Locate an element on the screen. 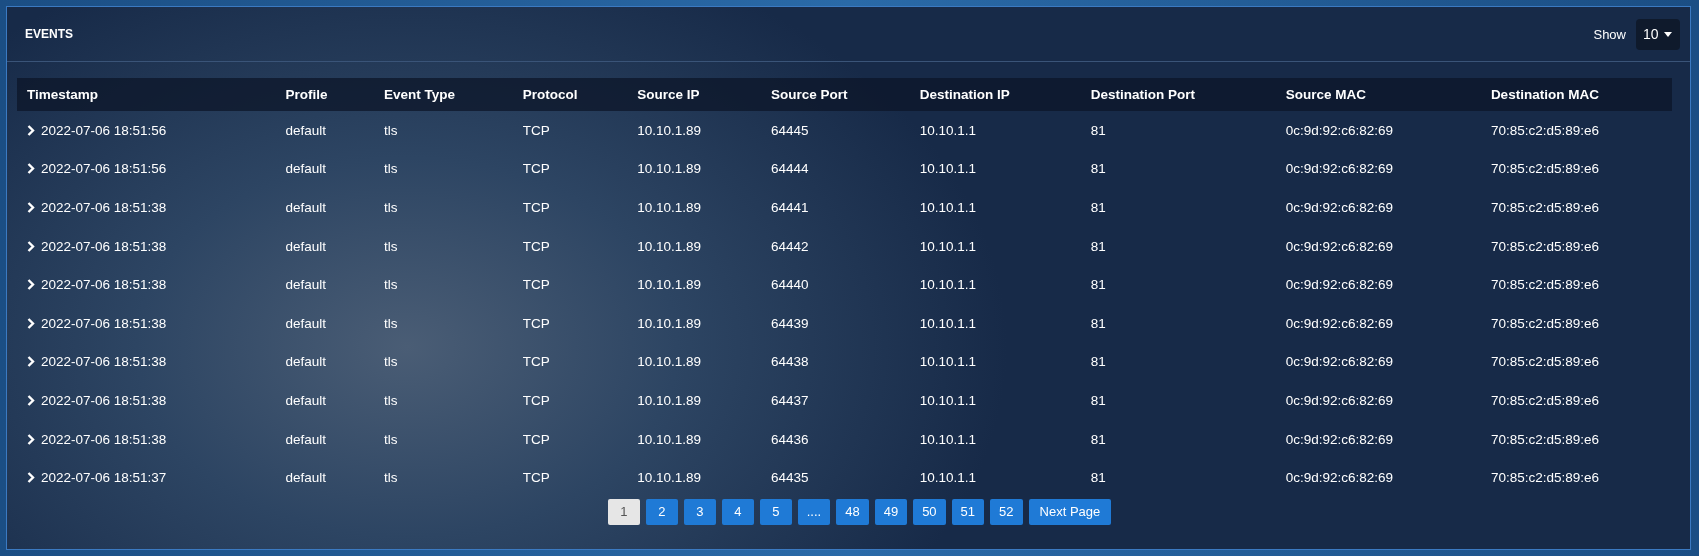 The width and height of the screenshot is (1699, 556). panel-title: EVENTS is located at coordinates (49, 34).